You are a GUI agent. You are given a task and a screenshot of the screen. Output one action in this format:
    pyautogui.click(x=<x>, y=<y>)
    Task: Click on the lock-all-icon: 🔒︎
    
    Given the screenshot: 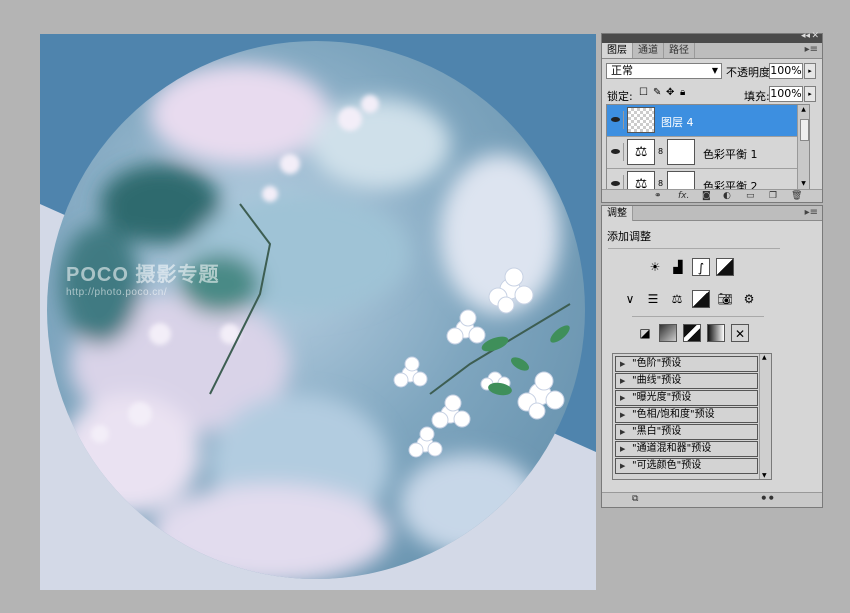 What is the action you would take?
    pyautogui.click(x=682, y=92)
    